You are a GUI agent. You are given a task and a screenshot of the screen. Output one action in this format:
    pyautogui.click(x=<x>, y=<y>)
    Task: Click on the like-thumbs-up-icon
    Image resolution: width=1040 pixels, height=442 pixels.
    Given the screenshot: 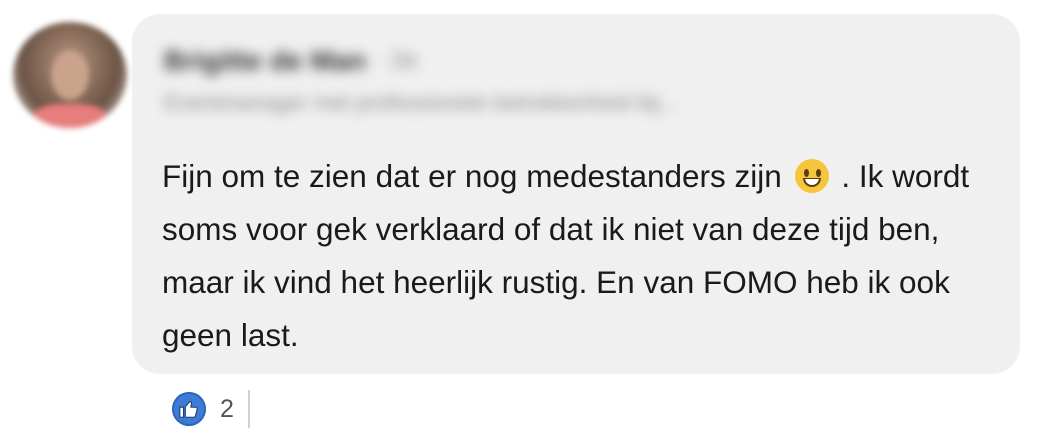 What is the action you would take?
    pyautogui.click(x=189, y=409)
    